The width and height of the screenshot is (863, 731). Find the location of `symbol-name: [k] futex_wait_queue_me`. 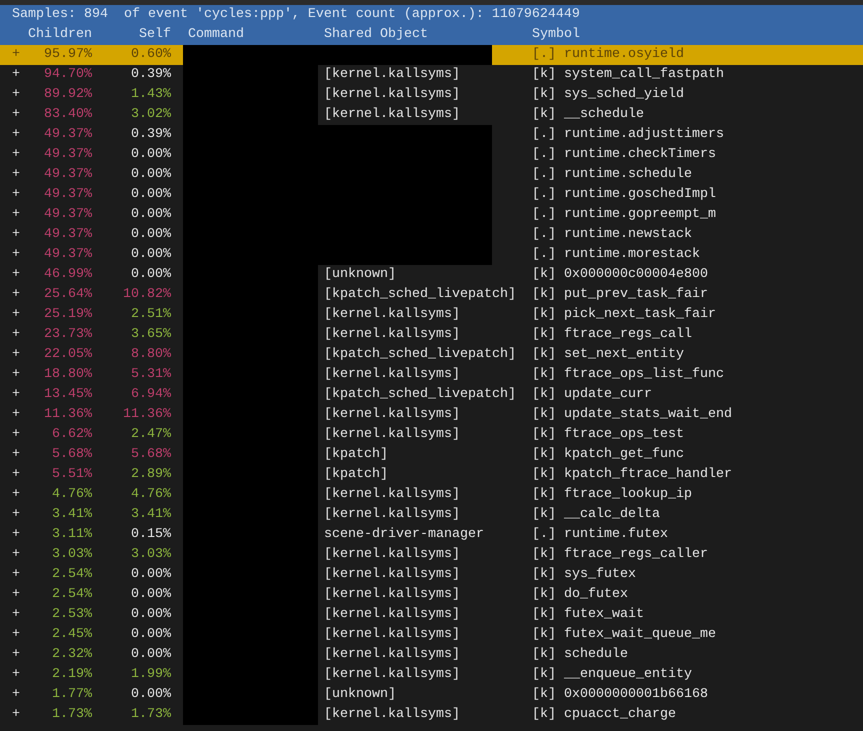

symbol-name: [k] futex_wait_queue_me is located at coordinates (624, 634).